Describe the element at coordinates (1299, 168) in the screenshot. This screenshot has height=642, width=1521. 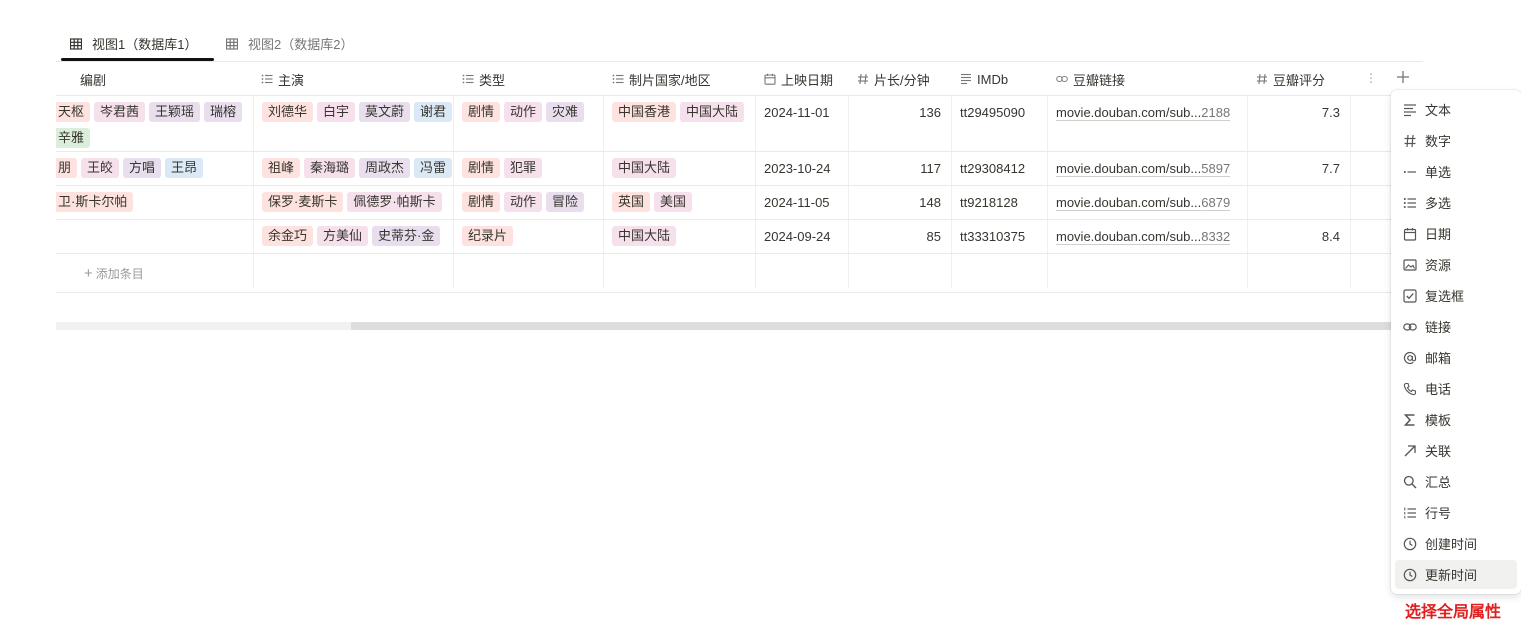
I see `douban-rating-cell: 7.7` at that location.